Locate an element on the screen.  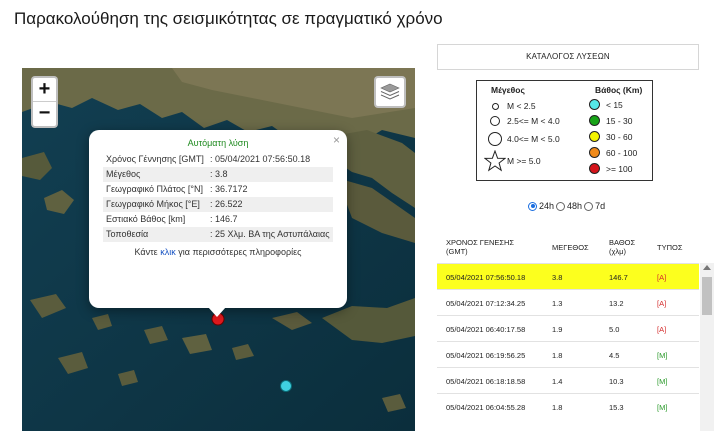
period-option-48h: 48h is located at coordinates (569, 206).